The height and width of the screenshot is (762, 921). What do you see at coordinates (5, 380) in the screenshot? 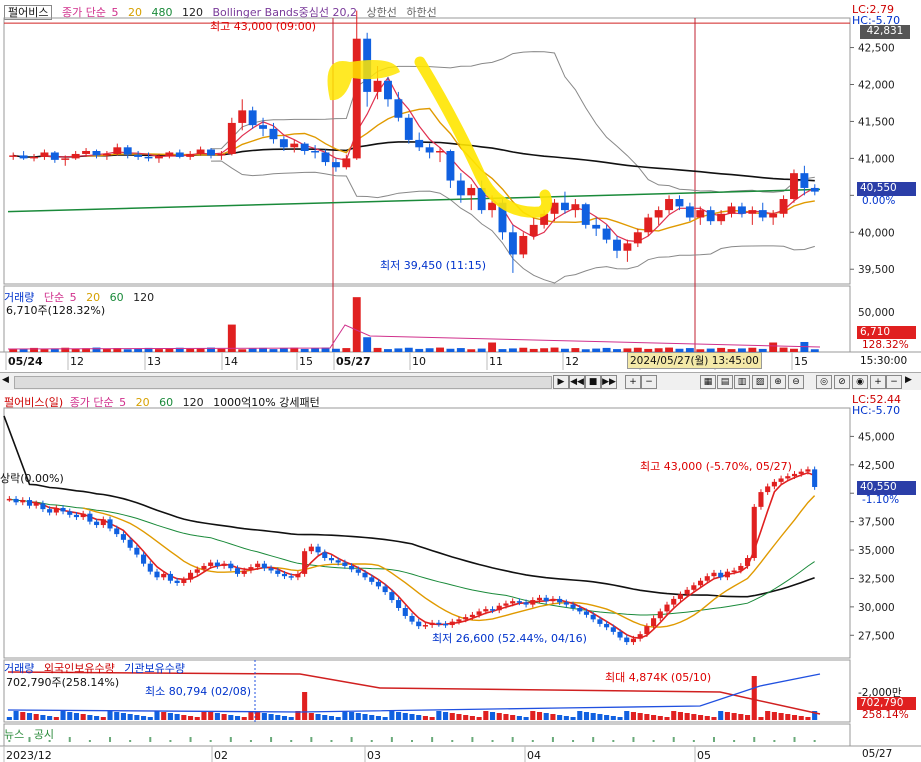
I see `scroll-left-button: ◀` at bounding box center [5, 380].